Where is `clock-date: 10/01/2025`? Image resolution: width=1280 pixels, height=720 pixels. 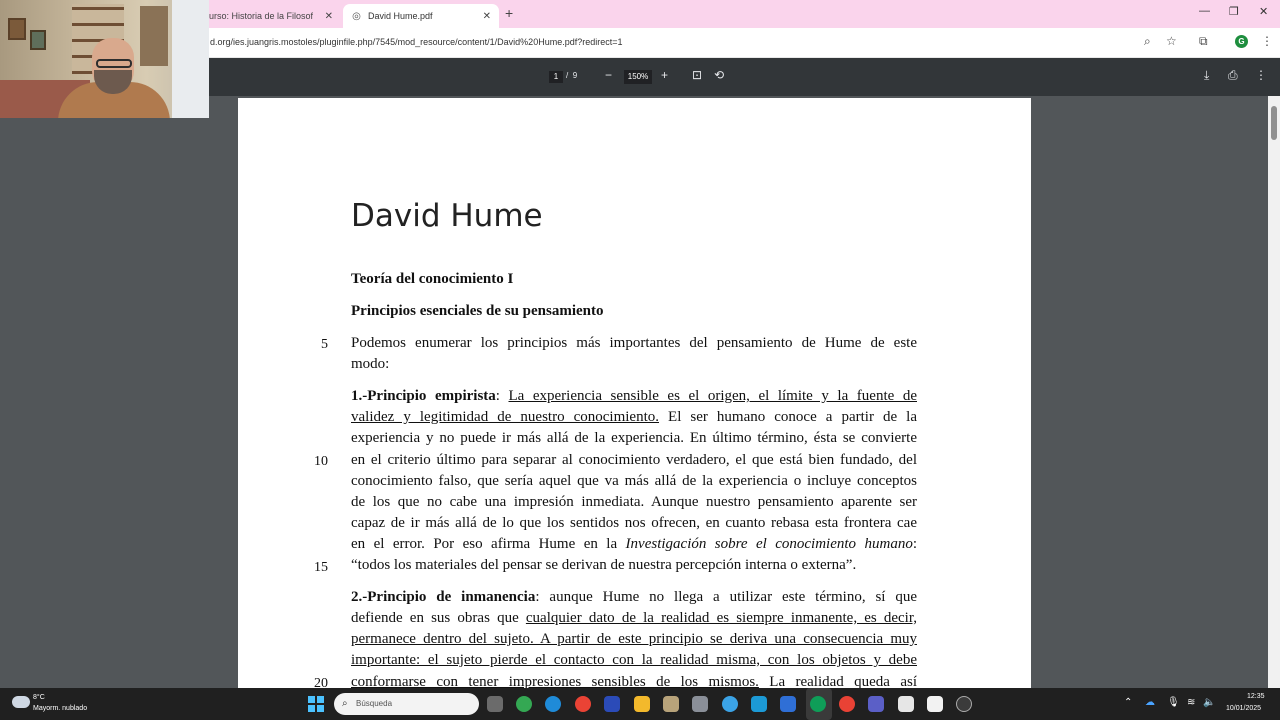
clock-date: 10/01/2025 is located at coordinates (1243, 708).